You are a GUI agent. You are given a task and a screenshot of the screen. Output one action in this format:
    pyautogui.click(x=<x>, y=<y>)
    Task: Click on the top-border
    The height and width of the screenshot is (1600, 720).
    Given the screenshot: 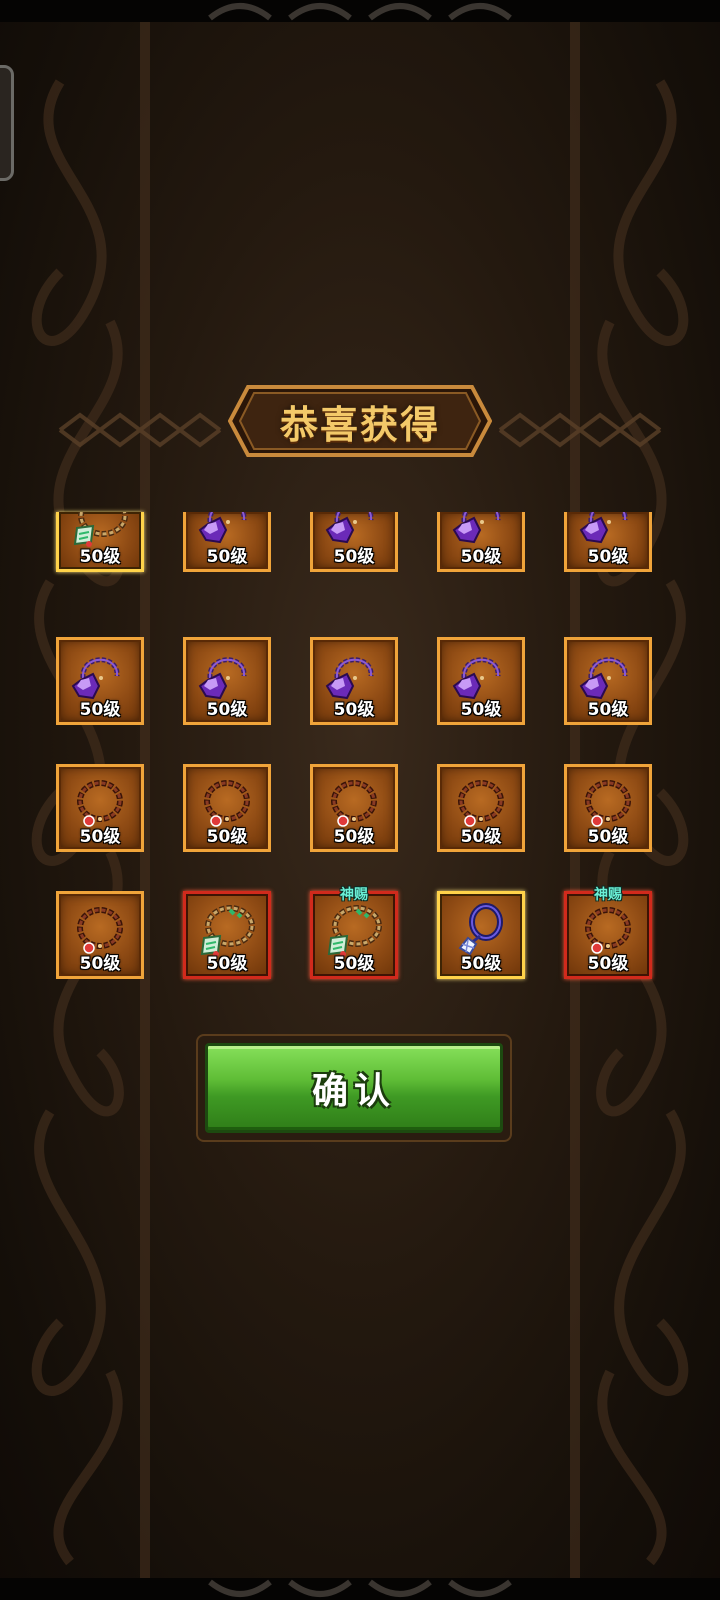 What is the action you would take?
    pyautogui.click(x=360, y=11)
    